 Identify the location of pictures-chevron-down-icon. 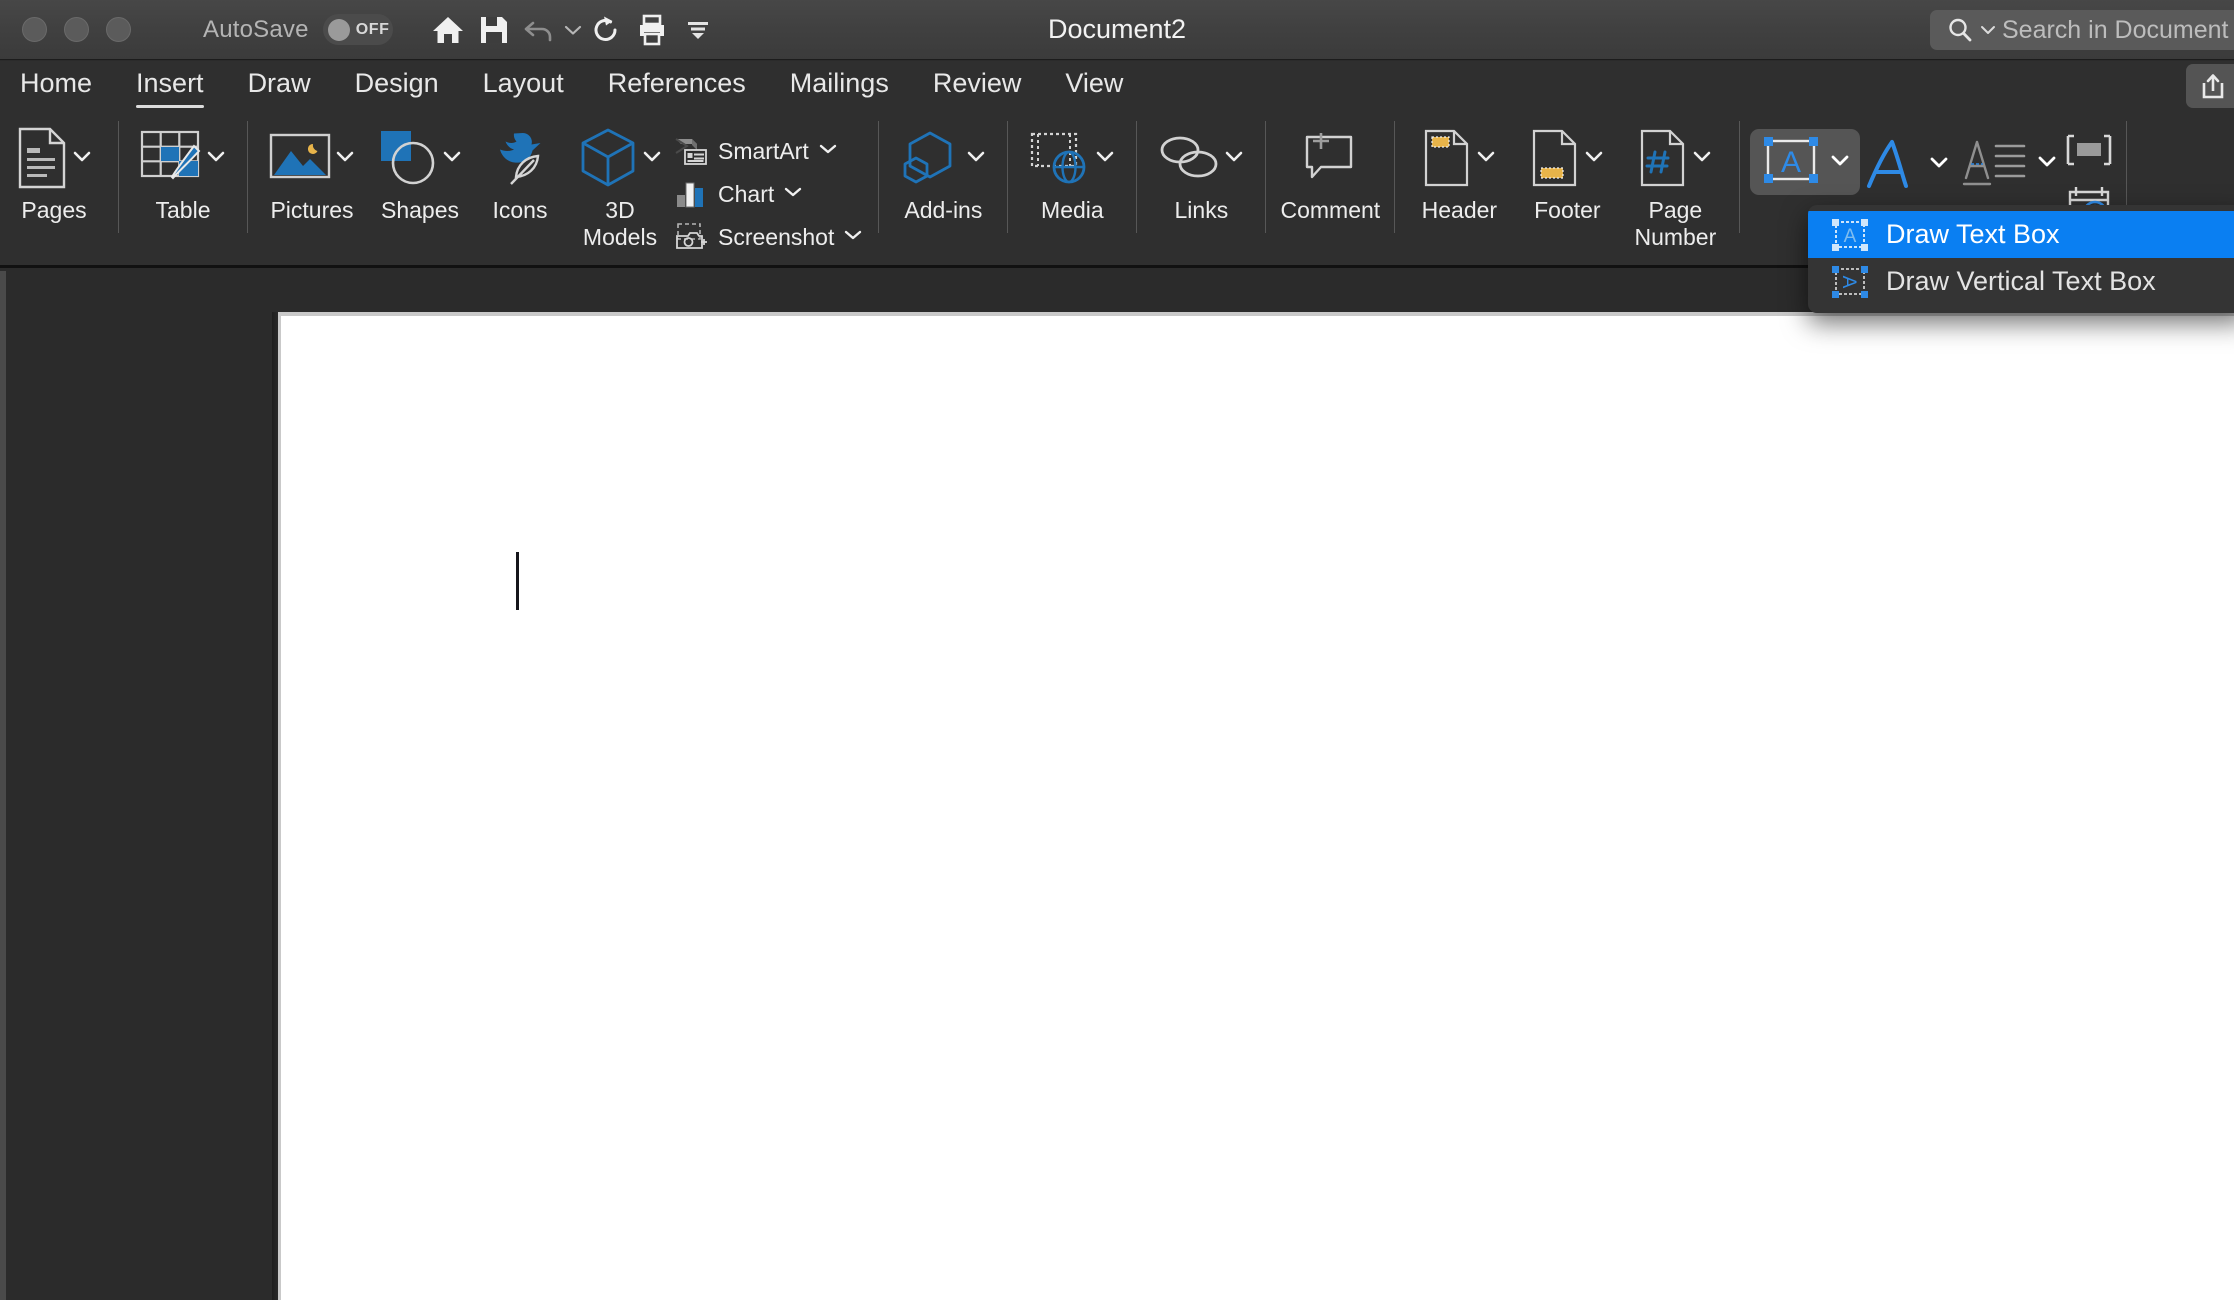
(345, 158).